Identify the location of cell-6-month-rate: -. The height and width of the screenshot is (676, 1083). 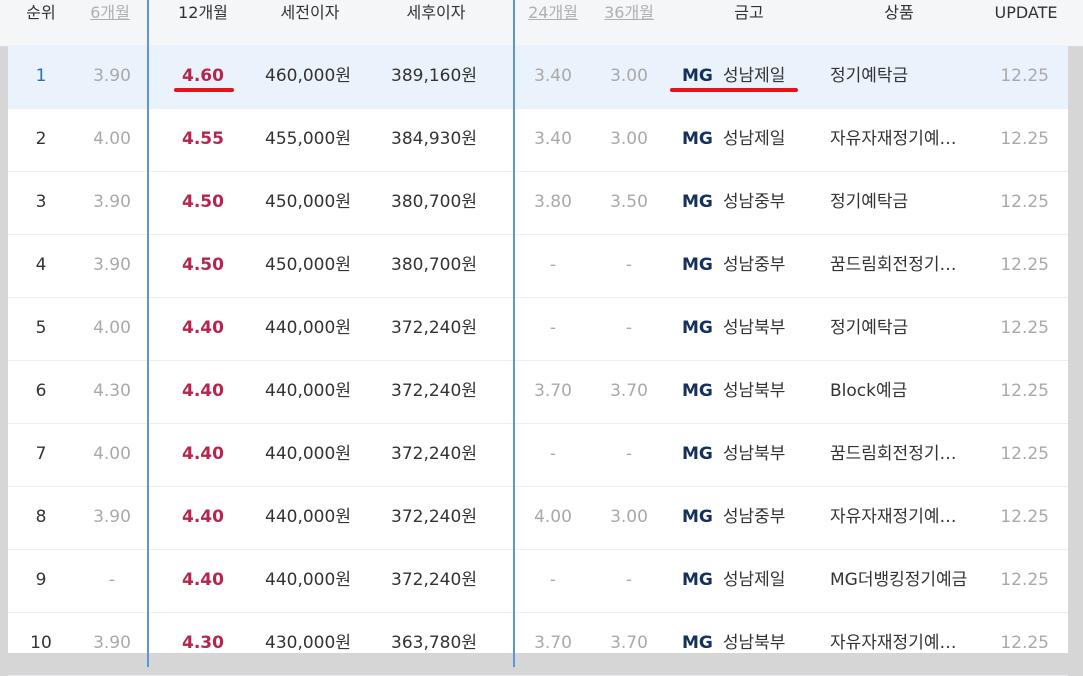
(112, 580).